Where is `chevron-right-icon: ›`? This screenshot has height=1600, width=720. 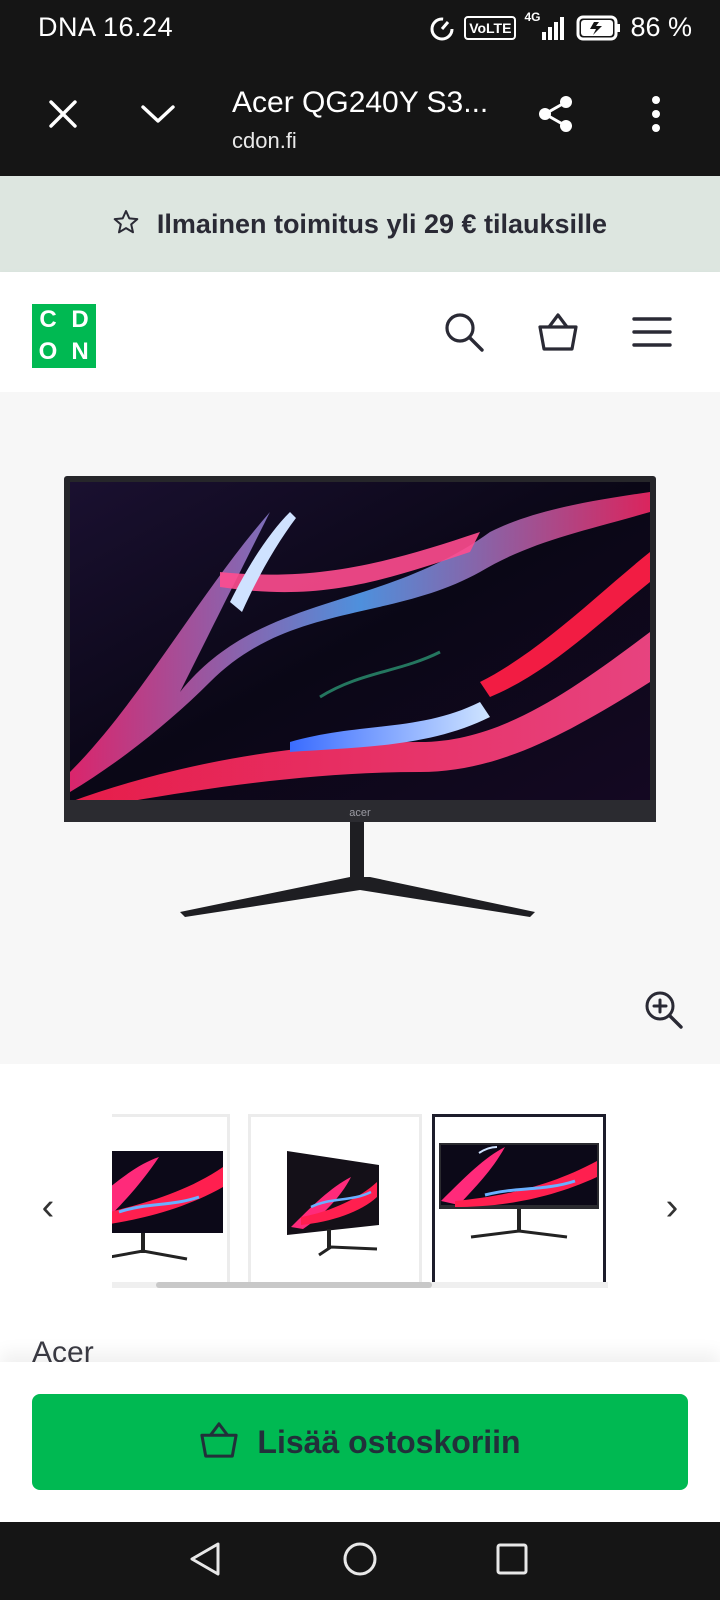
chevron-right-icon: › is located at coordinates (672, 1206).